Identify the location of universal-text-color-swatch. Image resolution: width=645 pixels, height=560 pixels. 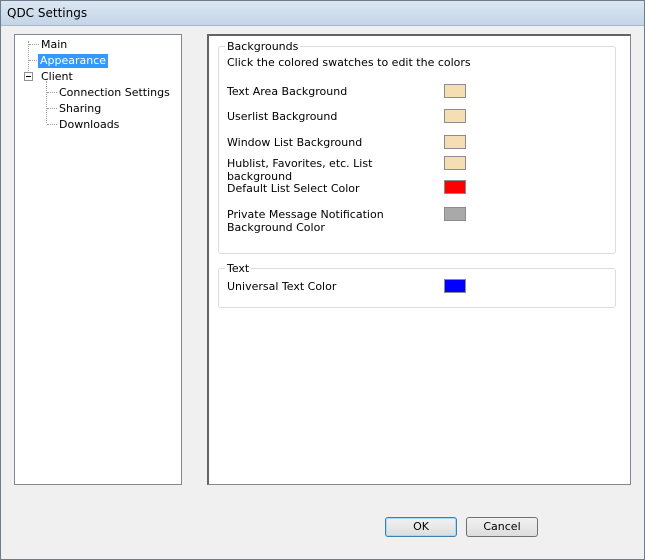
(455, 286).